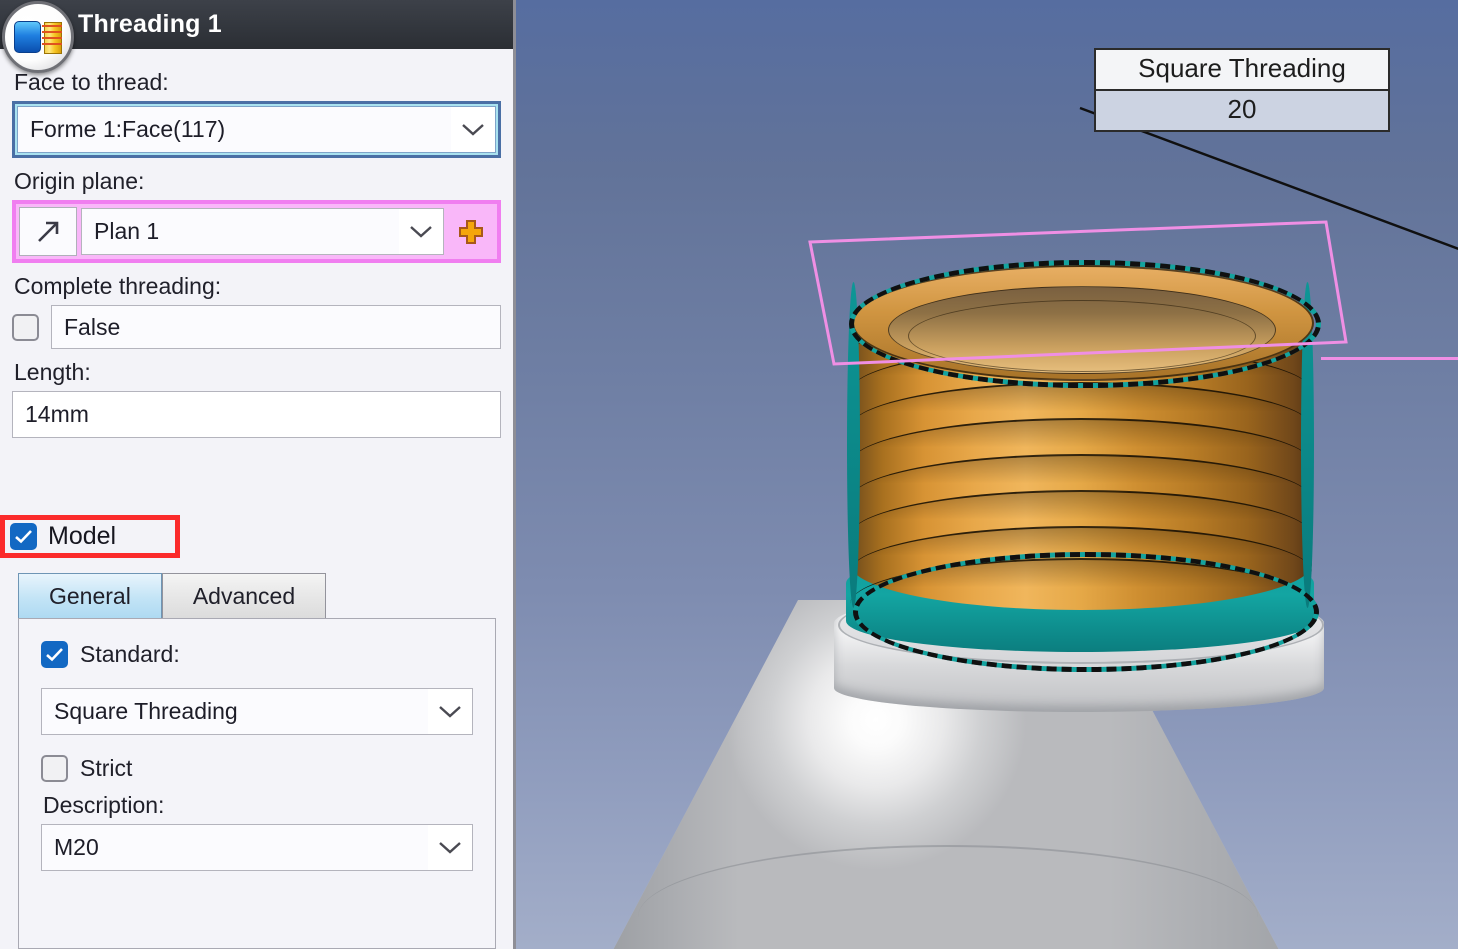 This screenshot has height=949, width=1458. Describe the element at coordinates (128, 129) in the screenshot. I see `face-to-thread-value: Forme 1:Face(117)` at that location.